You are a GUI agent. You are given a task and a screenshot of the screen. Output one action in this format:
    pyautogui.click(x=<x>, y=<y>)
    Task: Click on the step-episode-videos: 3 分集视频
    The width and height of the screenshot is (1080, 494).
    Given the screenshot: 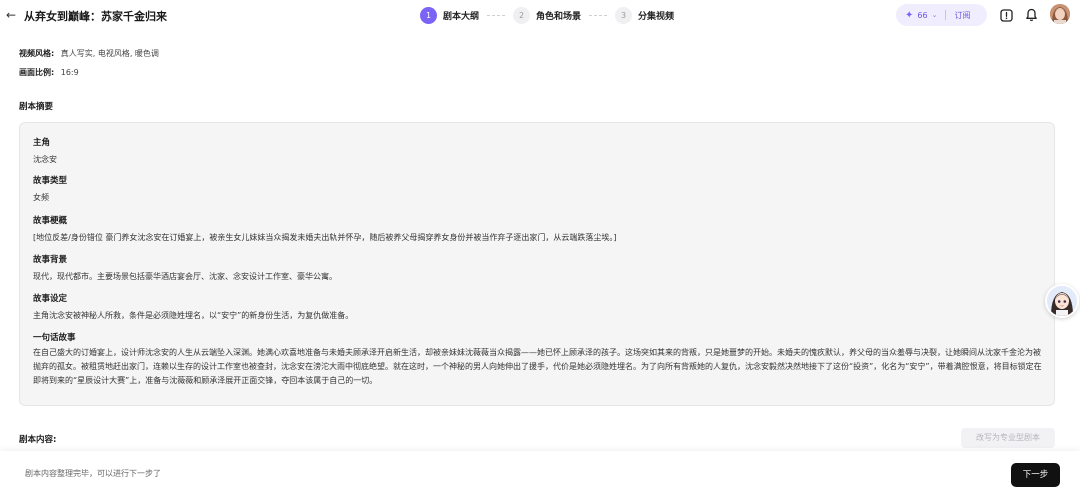 What is the action you would take?
    pyautogui.click(x=645, y=15)
    